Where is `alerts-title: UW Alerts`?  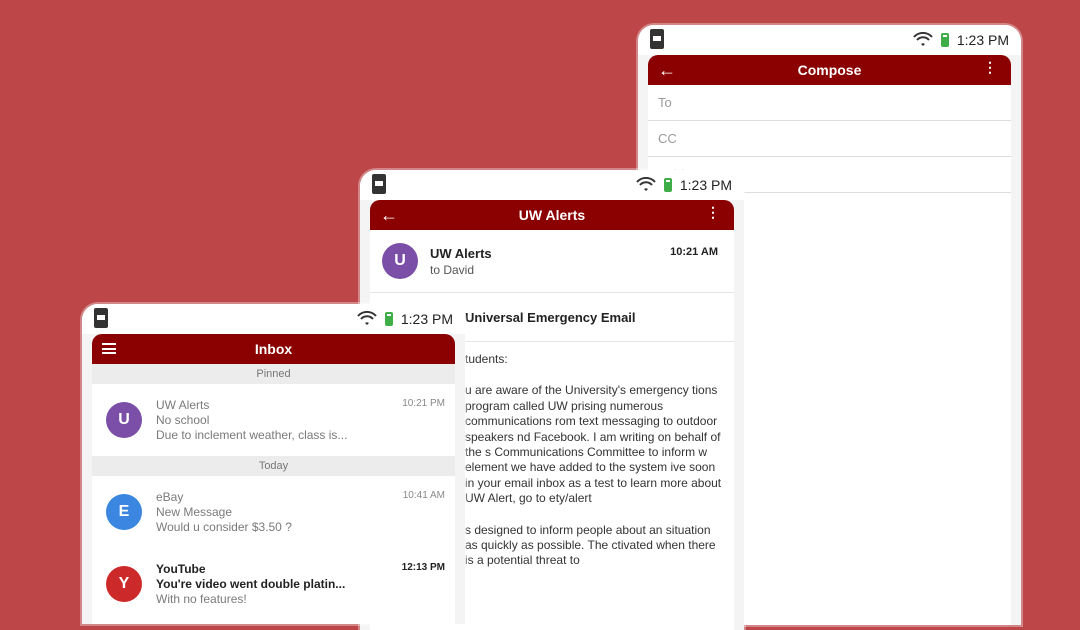
alerts-title: UW Alerts is located at coordinates (552, 215).